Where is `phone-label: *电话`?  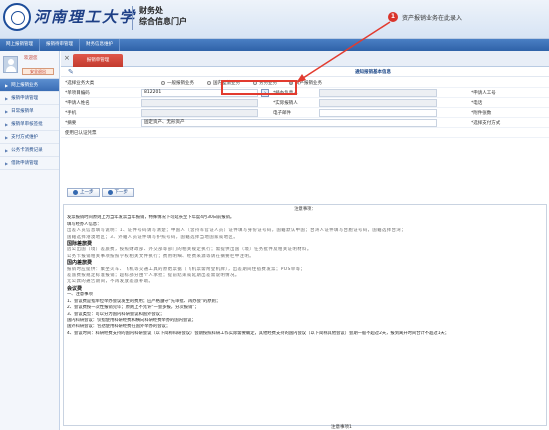 phone-label: *电话 is located at coordinates (477, 103).